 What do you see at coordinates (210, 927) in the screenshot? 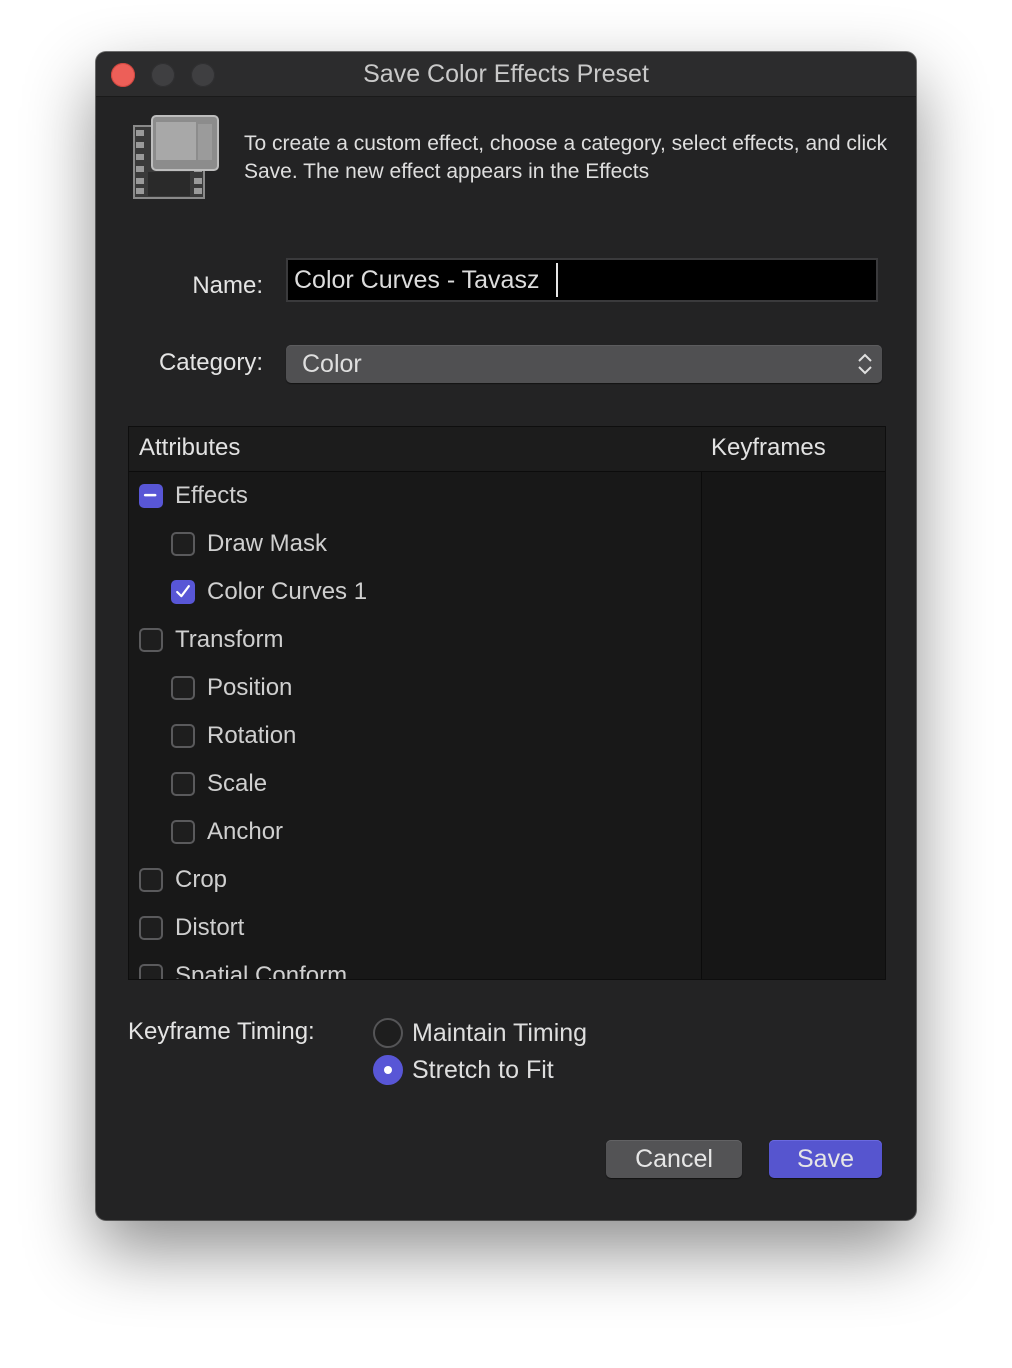
I see `attribute-label: Distort` at bounding box center [210, 927].